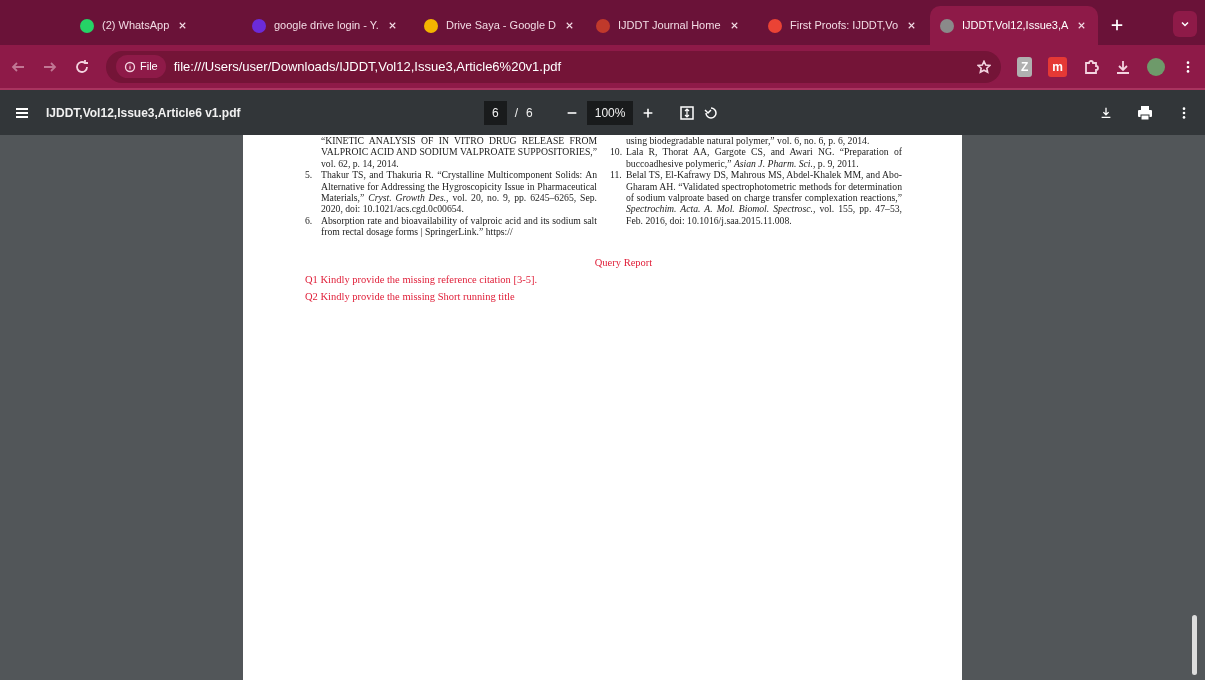 This screenshot has width=1205, height=680. What do you see at coordinates (459, 192) in the screenshot?
I see `reference-text: Thakur TS, and Thakuria R. “Crystalline Multicomponent Solids: An Alternative for Addressing the Hygroscopicity Issue in Pharmaceutical Materials,” Cryst. Growth Des., vol. 20, no. 9, pp. 6245–6265, Sep. 2020, doi: 10.1021/acs.cgd.0c00654.` at bounding box center [459, 192].